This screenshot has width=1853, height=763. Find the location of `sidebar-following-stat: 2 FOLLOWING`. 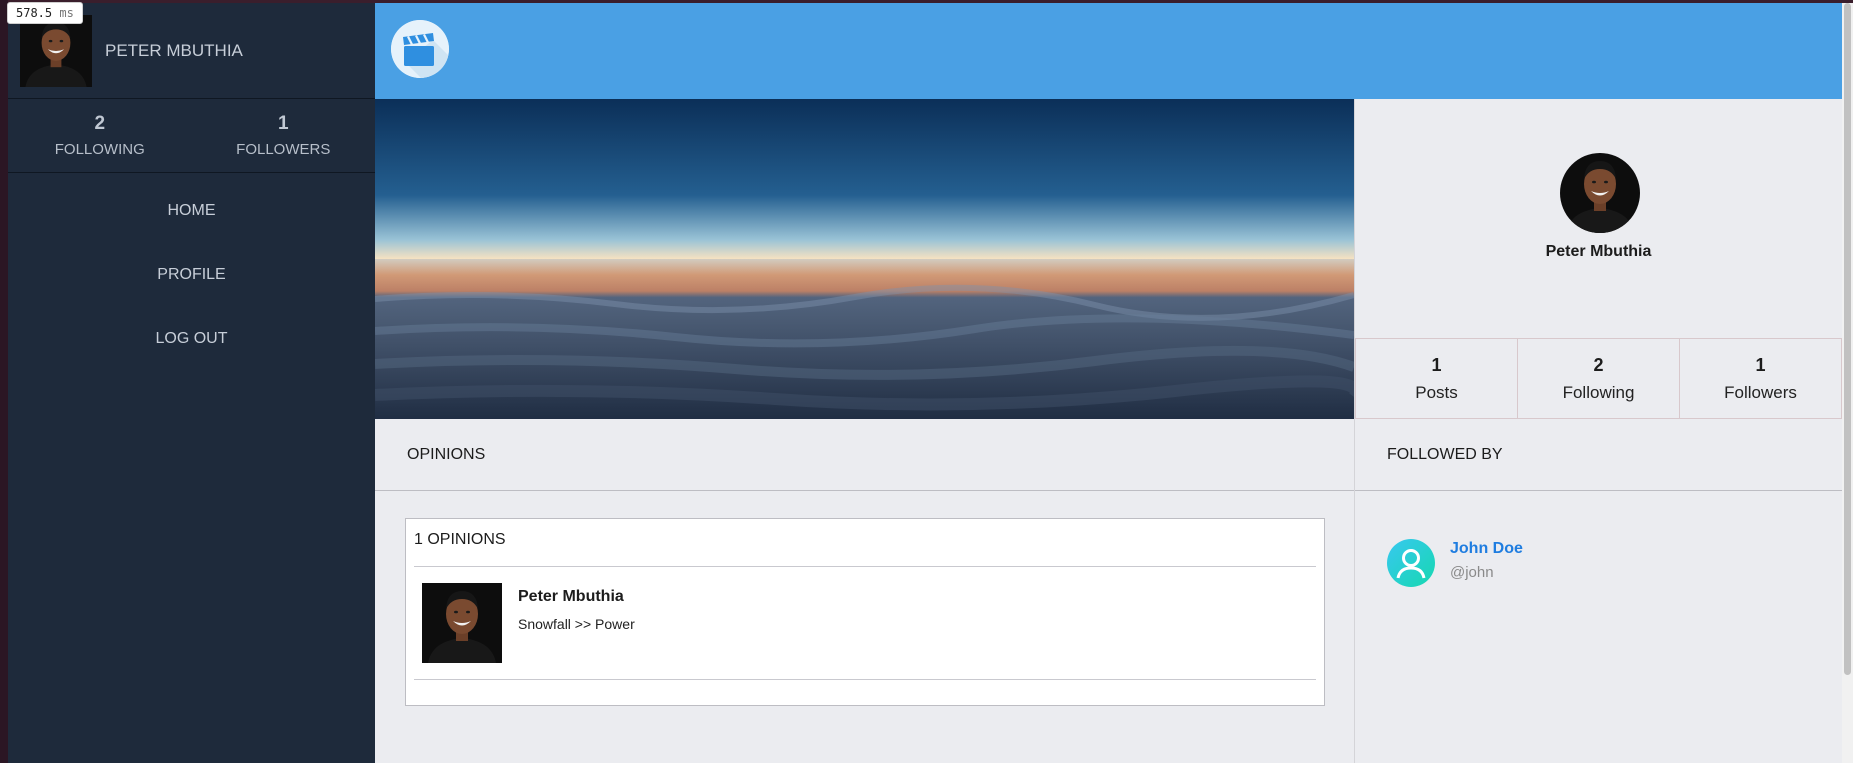

sidebar-following-stat: 2 FOLLOWING is located at coordinates (100, 135).